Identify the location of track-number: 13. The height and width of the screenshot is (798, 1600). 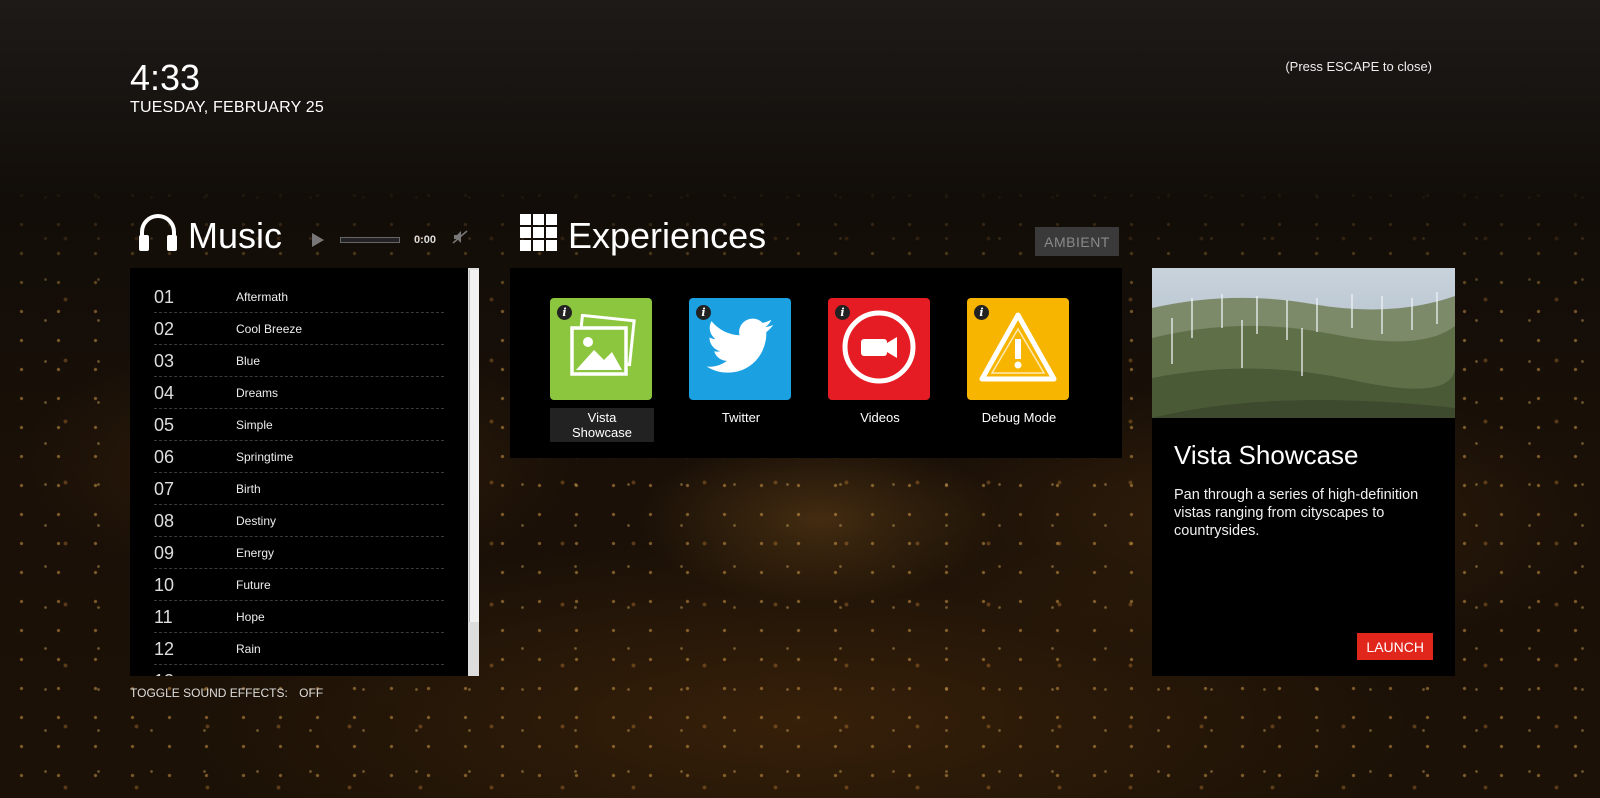
(195, 674).